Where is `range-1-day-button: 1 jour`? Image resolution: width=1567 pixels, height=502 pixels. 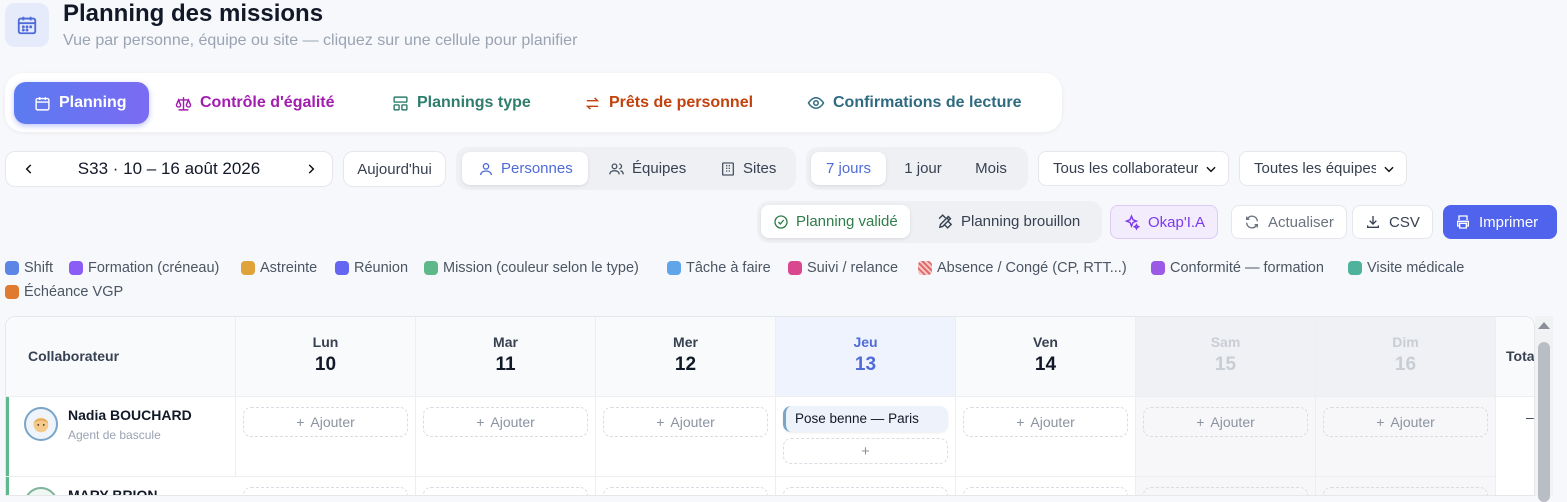
range-1-day-button: 1 jour is located at coordinates (923, 168).